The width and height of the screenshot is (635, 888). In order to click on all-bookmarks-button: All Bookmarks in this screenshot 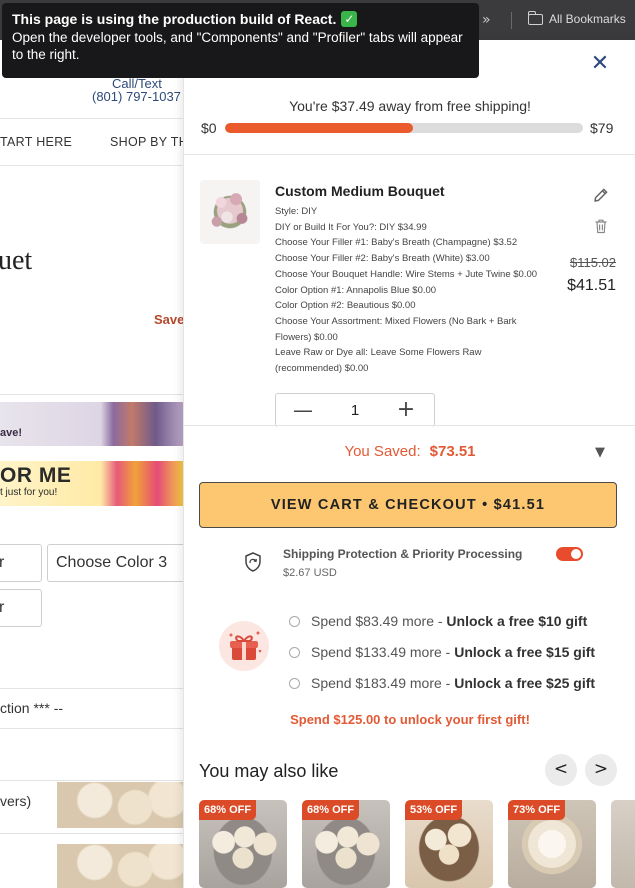, I will do `click(576, 18)`.